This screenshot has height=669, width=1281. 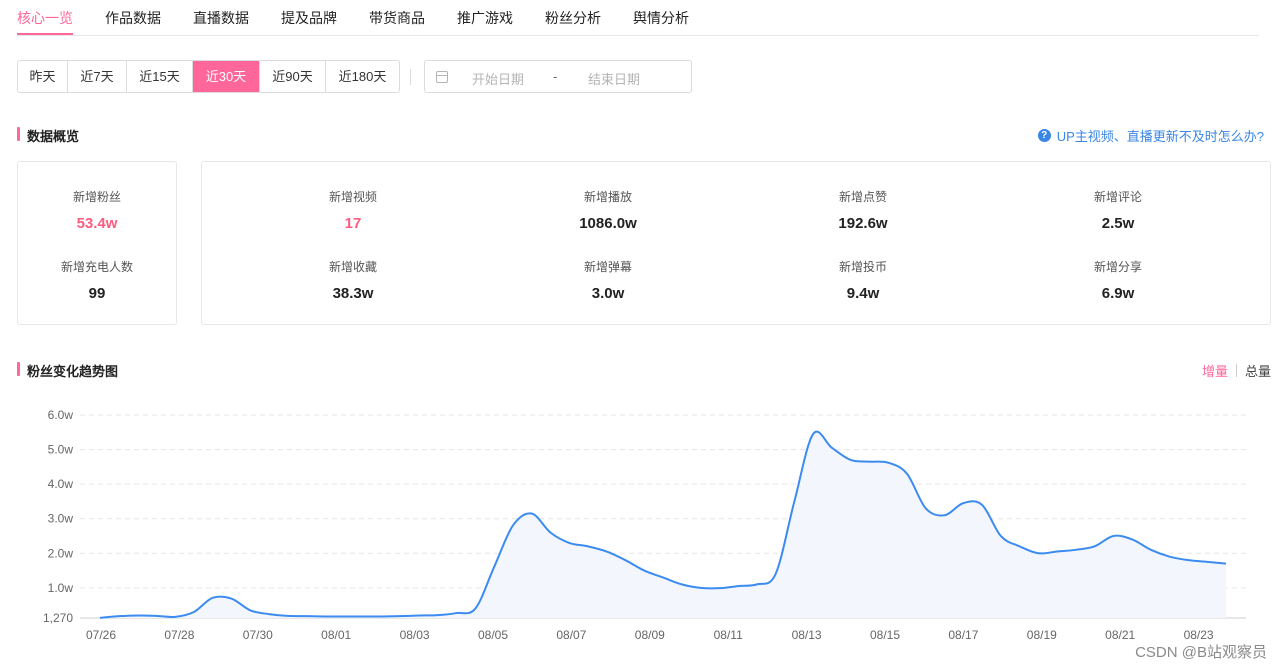 I want to click on period-selector: 昨天 近7天 近15天 近30天 近90天 近180天, so click(x=208, y=76).